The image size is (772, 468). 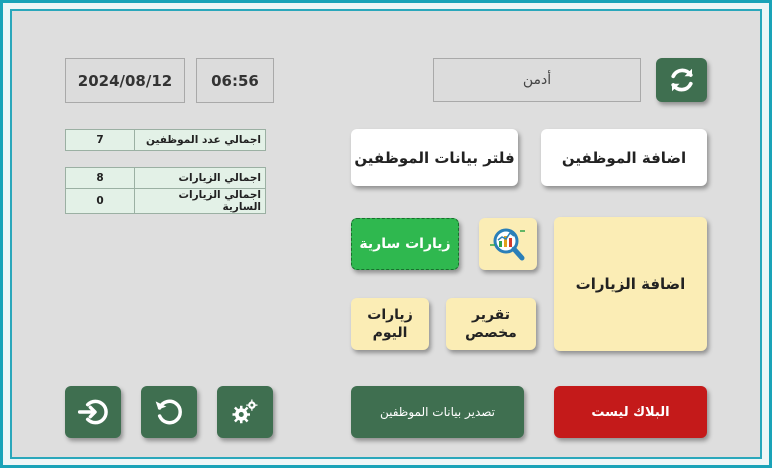 What do you see at coordinates (630, 284) in the screenshot?
I see `add-visits-button: اضافة الزيارات` at bounding box center [630, 284].